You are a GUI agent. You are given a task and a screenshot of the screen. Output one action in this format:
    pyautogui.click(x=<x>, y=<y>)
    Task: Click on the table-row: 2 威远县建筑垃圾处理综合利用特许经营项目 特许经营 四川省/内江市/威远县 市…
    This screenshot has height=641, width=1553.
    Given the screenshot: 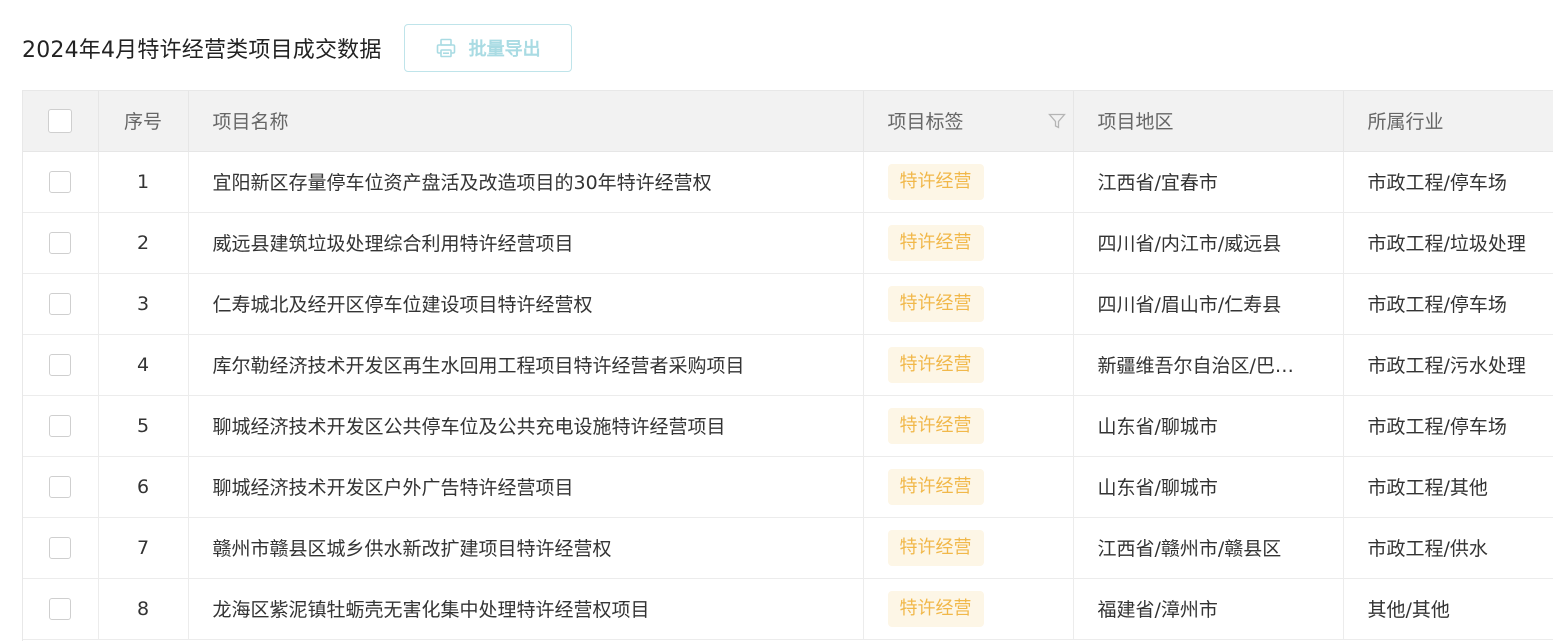 What is the action you would take?
    pyautogui.click(x=788, y=243)
    